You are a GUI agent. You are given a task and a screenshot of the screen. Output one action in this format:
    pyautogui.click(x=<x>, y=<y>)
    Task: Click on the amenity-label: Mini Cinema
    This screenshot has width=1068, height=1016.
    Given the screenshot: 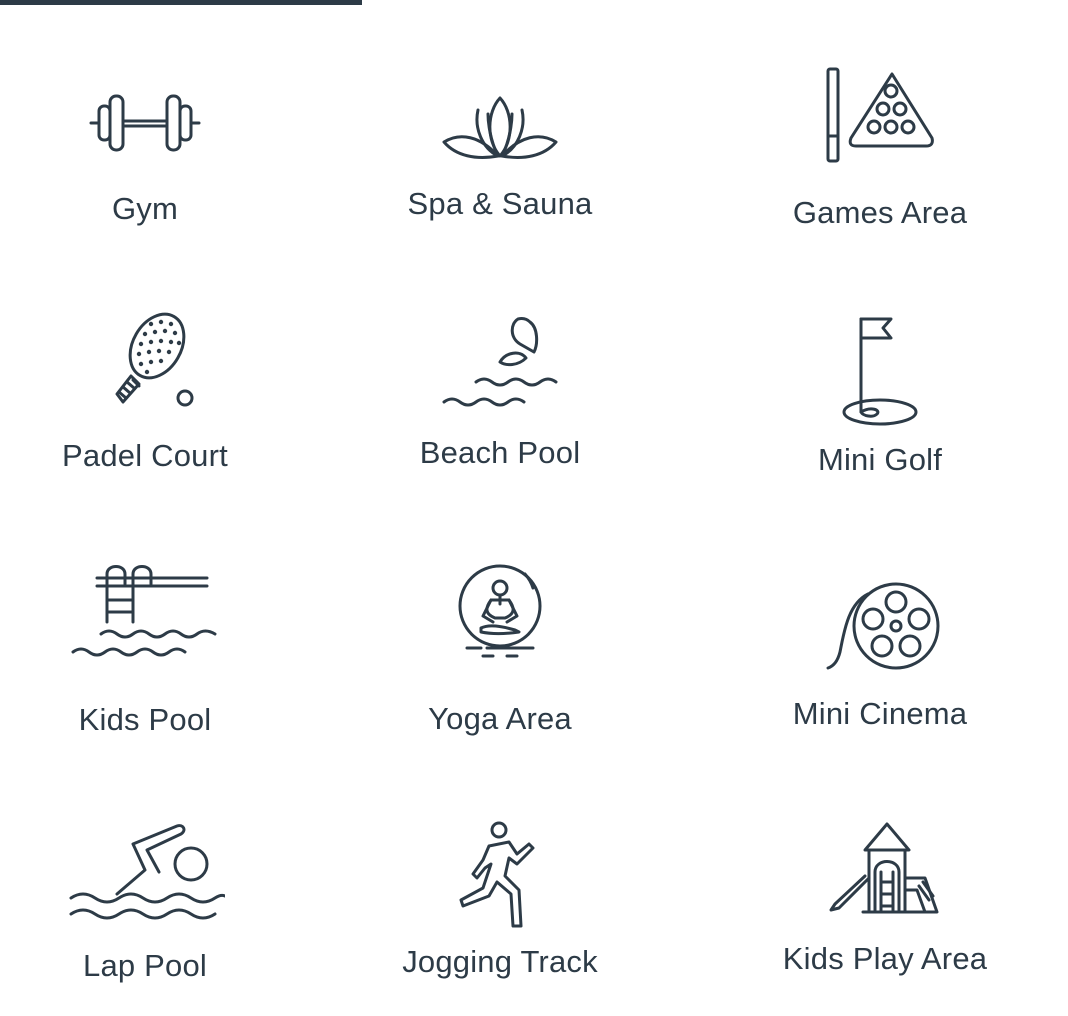 What is the action you would take?
    pyautogui.click(x=880, y=713)
    